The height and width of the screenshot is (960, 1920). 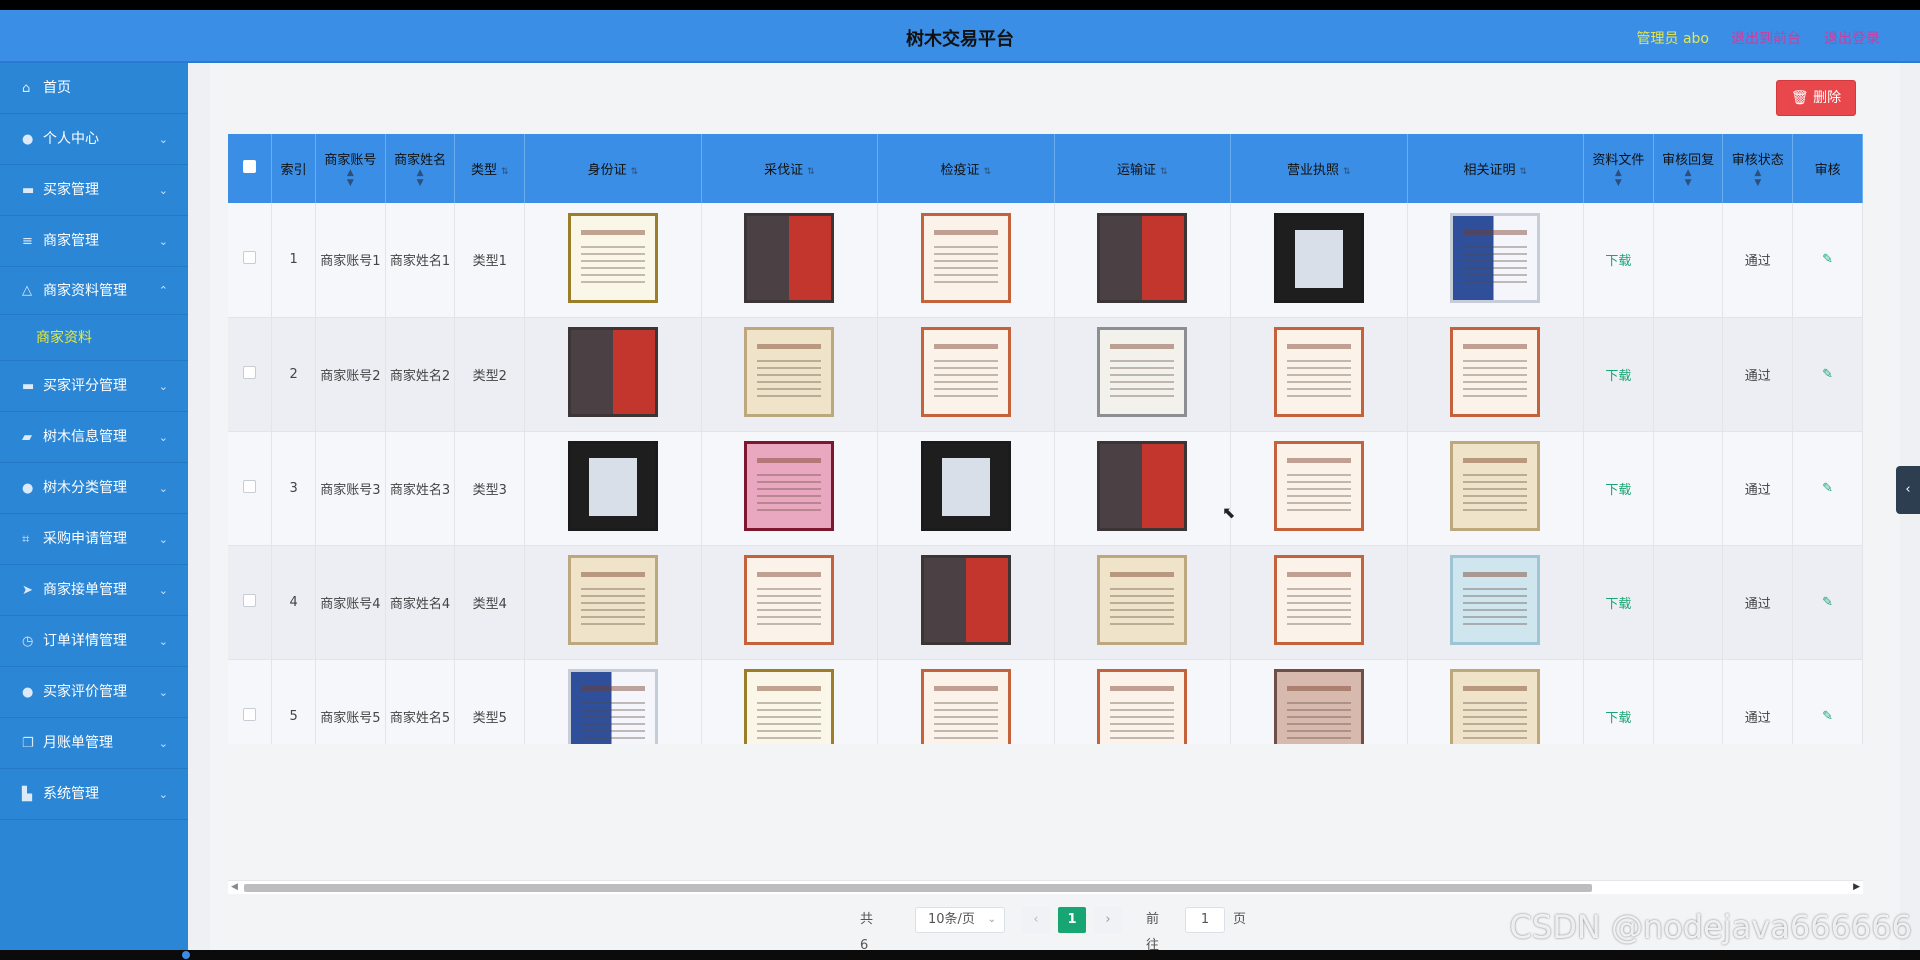 I want to click on col-related: 相关证明 ⇅, so click(x=1496, y=168).